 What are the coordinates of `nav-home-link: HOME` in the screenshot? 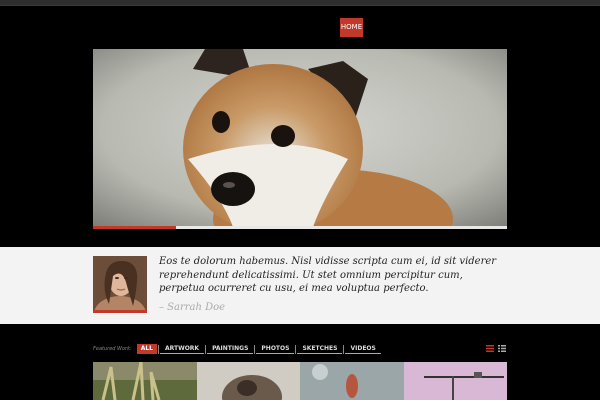 It's located at (351, 27).